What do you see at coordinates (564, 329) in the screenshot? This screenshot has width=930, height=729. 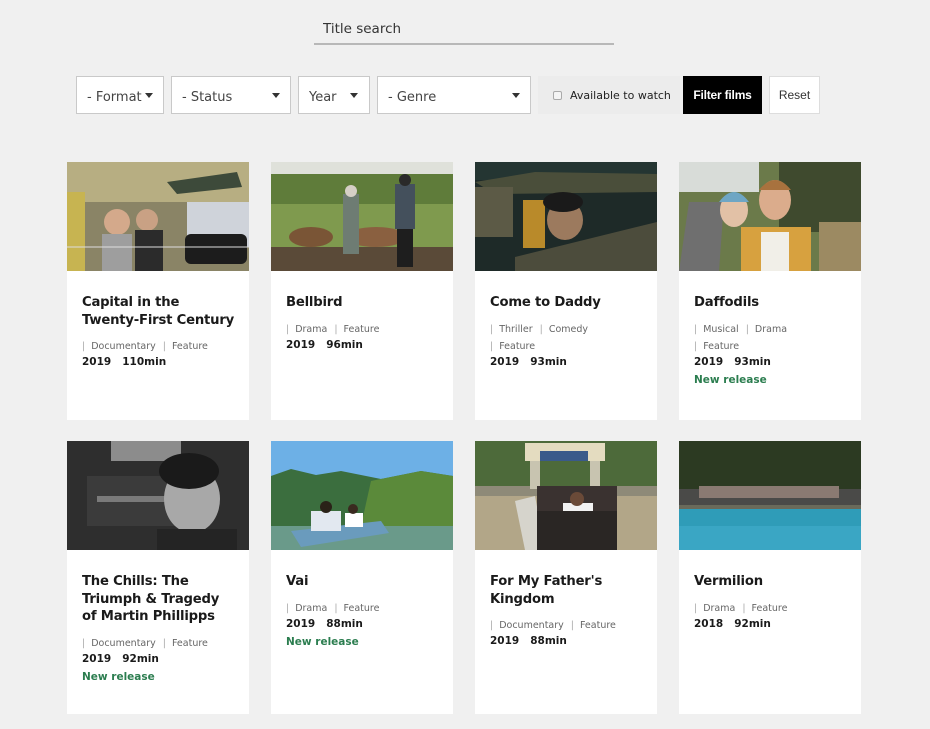 I see `film-tag: Comedy` at bounding box center [564, 329].